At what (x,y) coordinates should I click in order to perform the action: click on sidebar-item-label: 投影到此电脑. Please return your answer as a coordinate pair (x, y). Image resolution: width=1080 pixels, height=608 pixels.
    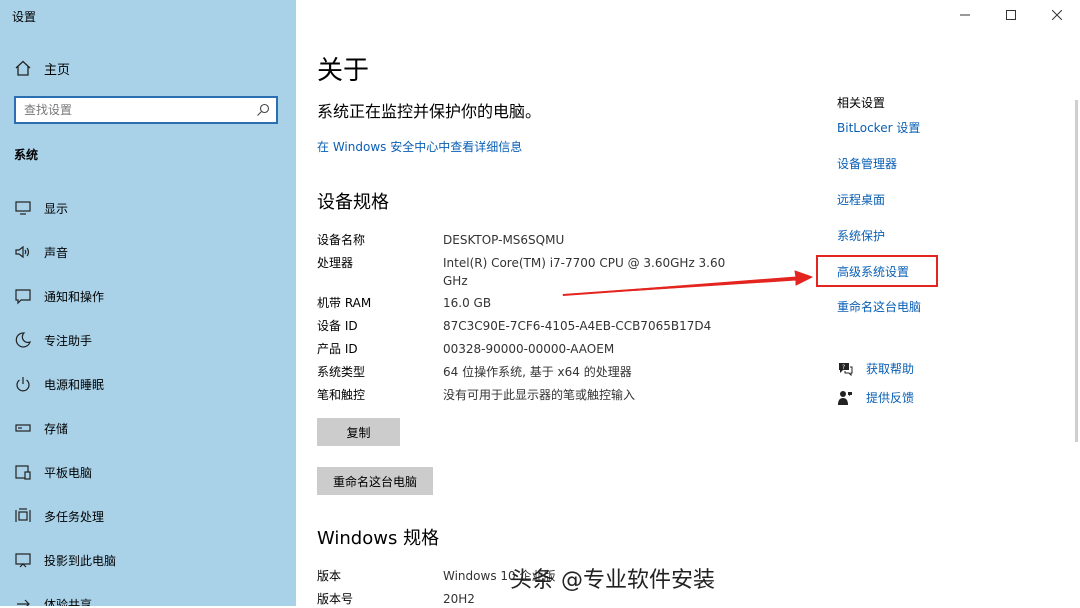
    Looking at the image, I should click on (80, 560).